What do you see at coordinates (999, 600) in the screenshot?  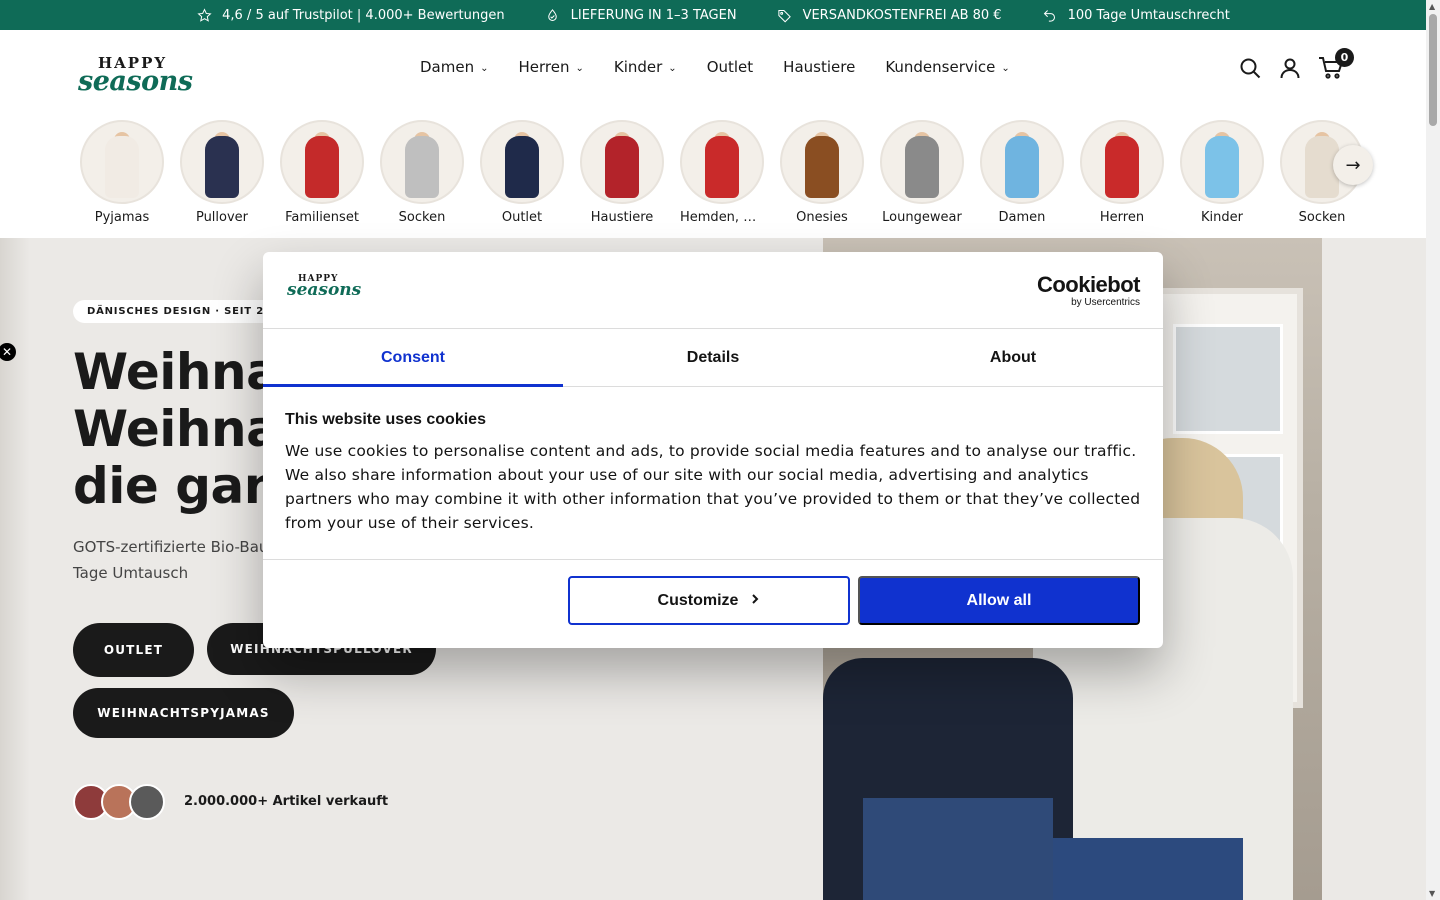 I see `allow-all-button: Allow all` at bounding box center [999, 600].